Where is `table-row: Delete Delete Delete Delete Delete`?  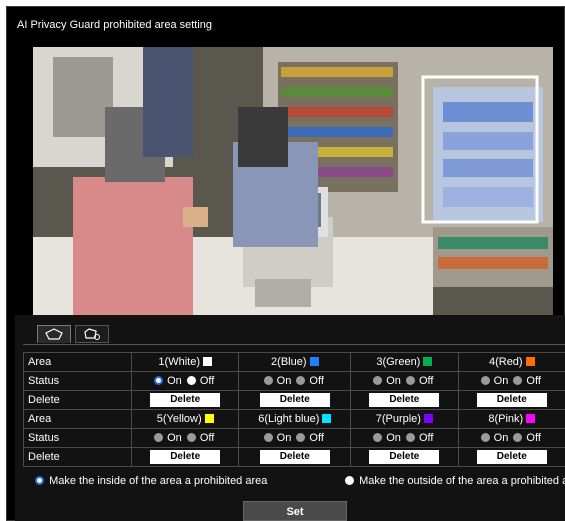 table-row: Delete Delete Delete Delete Delete is located at coordinates (294, 457).